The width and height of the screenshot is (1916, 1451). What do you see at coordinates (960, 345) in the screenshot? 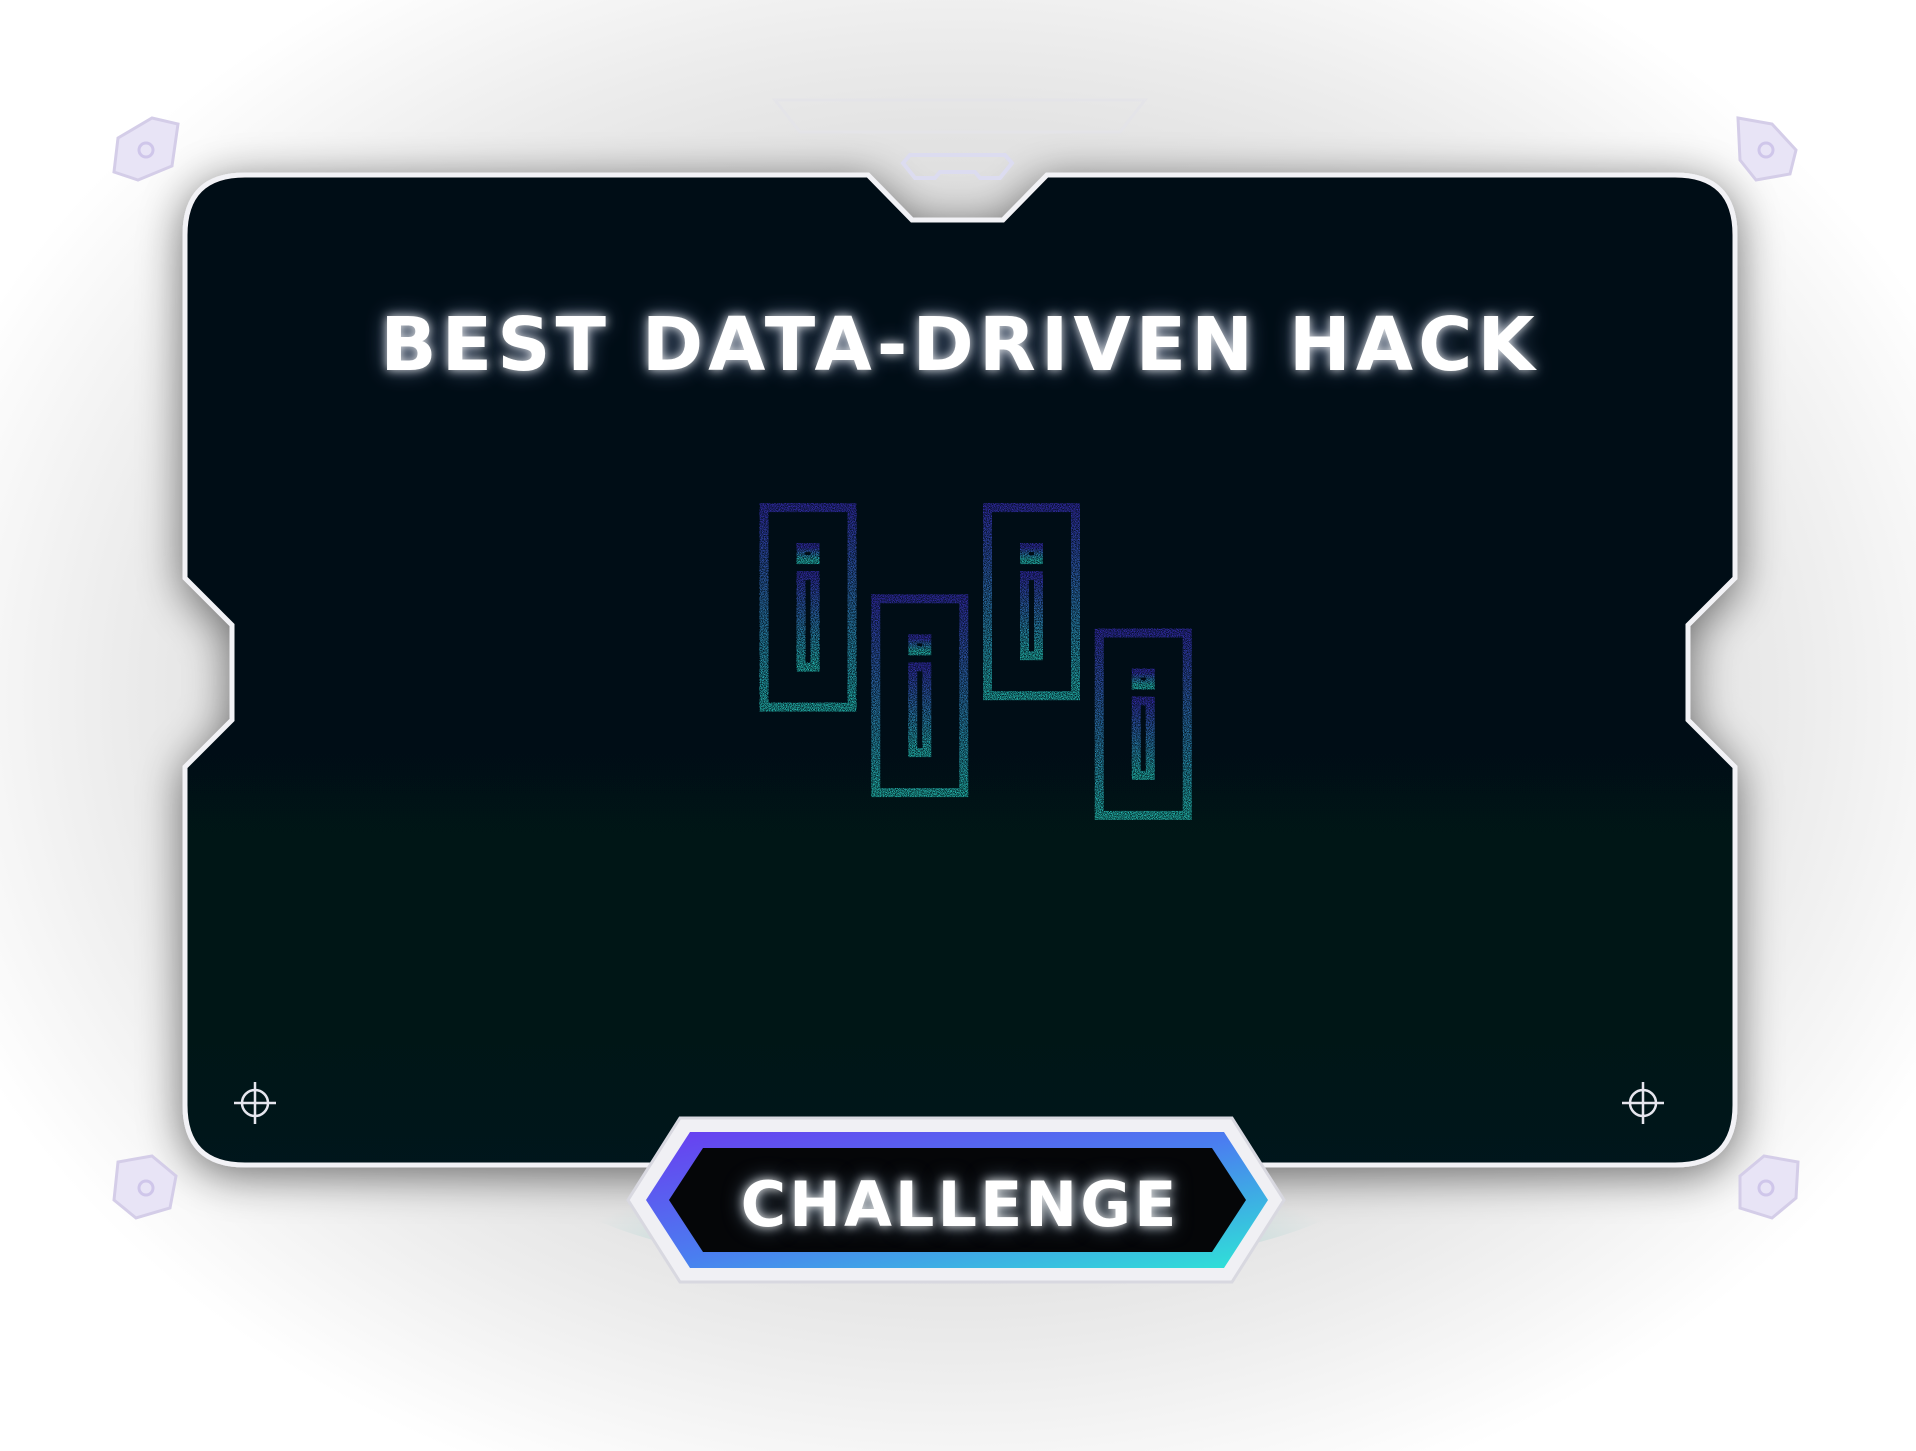
I see `badge-title: BEST DATA-DRIVEN HACK` at bounding box center [960, 345].